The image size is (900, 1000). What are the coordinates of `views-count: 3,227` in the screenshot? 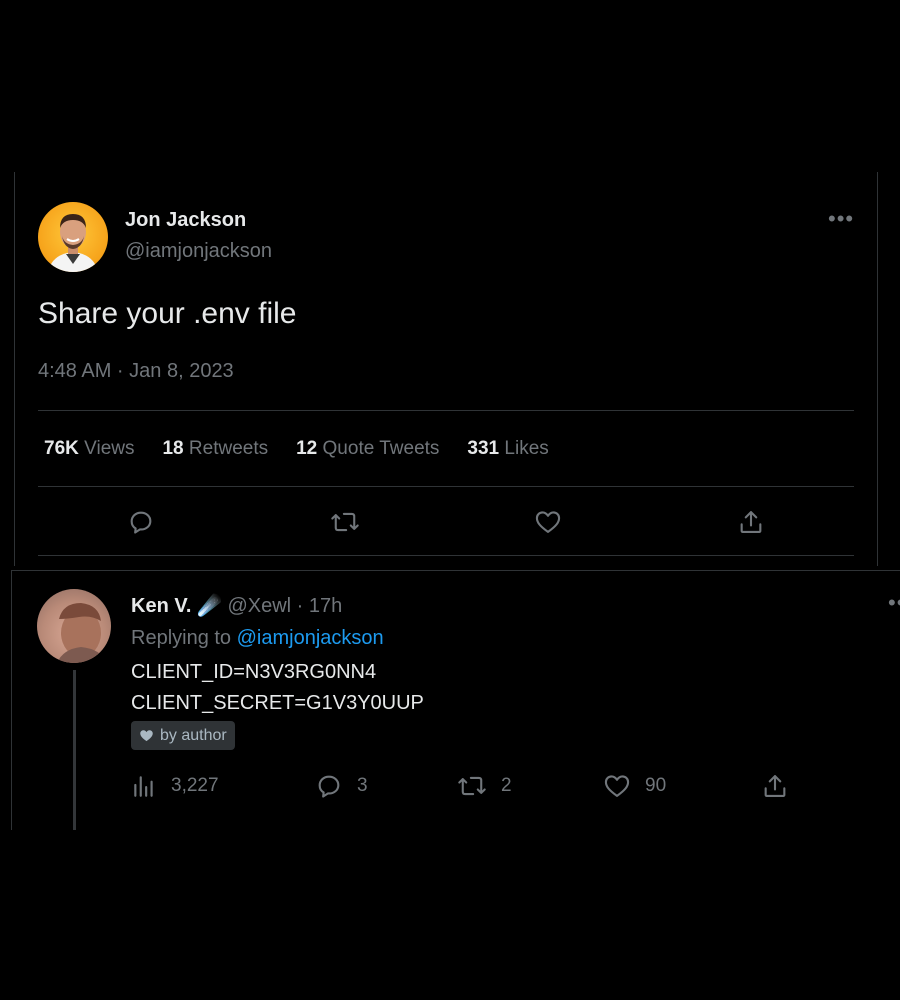 It's located at (195, 785).